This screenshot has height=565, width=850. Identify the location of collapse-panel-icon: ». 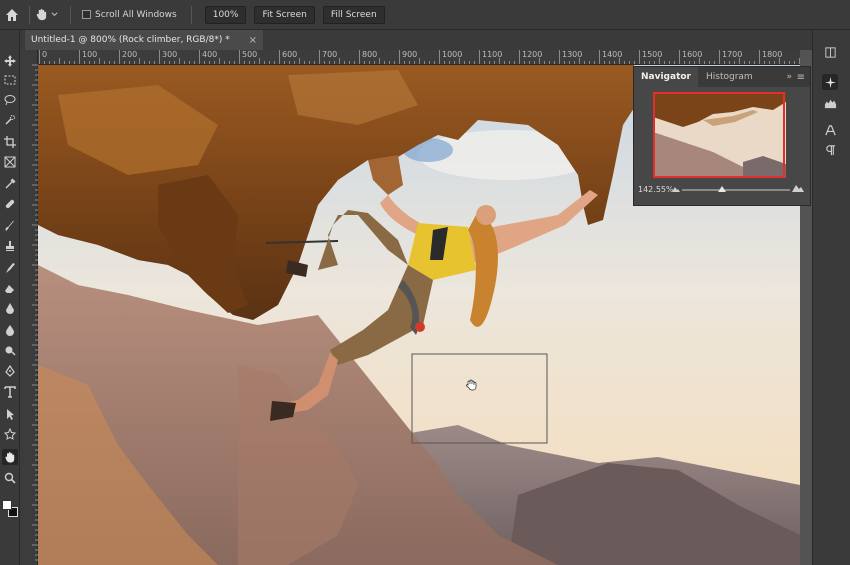
(789, 77).